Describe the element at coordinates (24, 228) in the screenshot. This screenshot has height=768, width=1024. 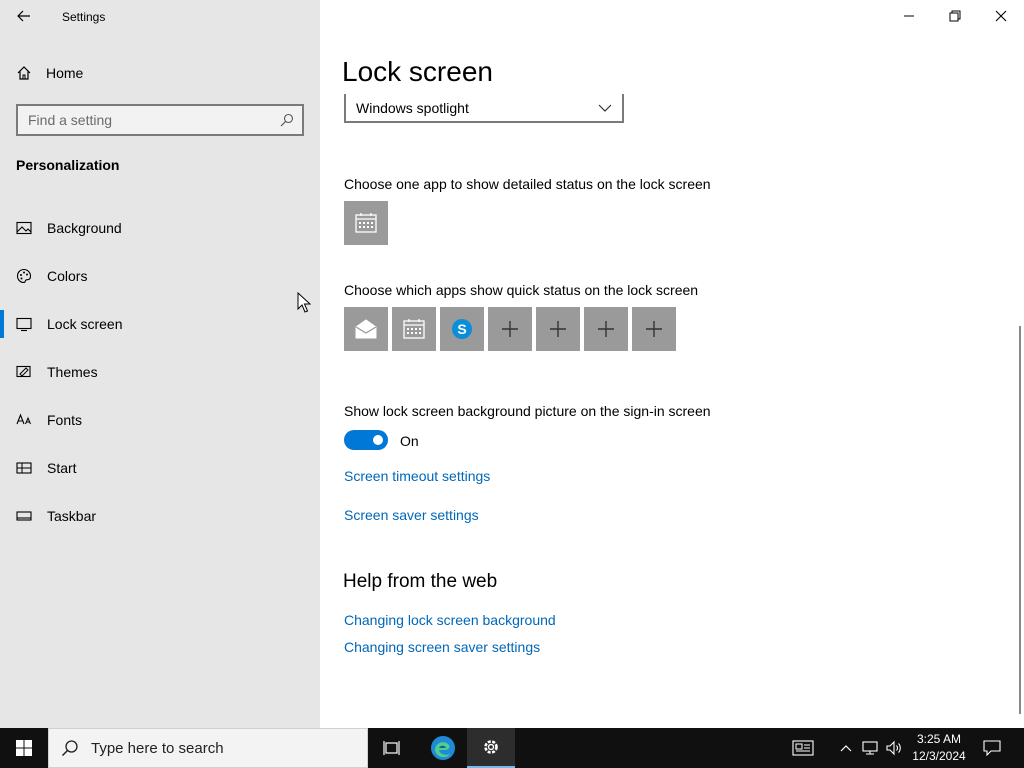
I see `picture-icon` at that location.